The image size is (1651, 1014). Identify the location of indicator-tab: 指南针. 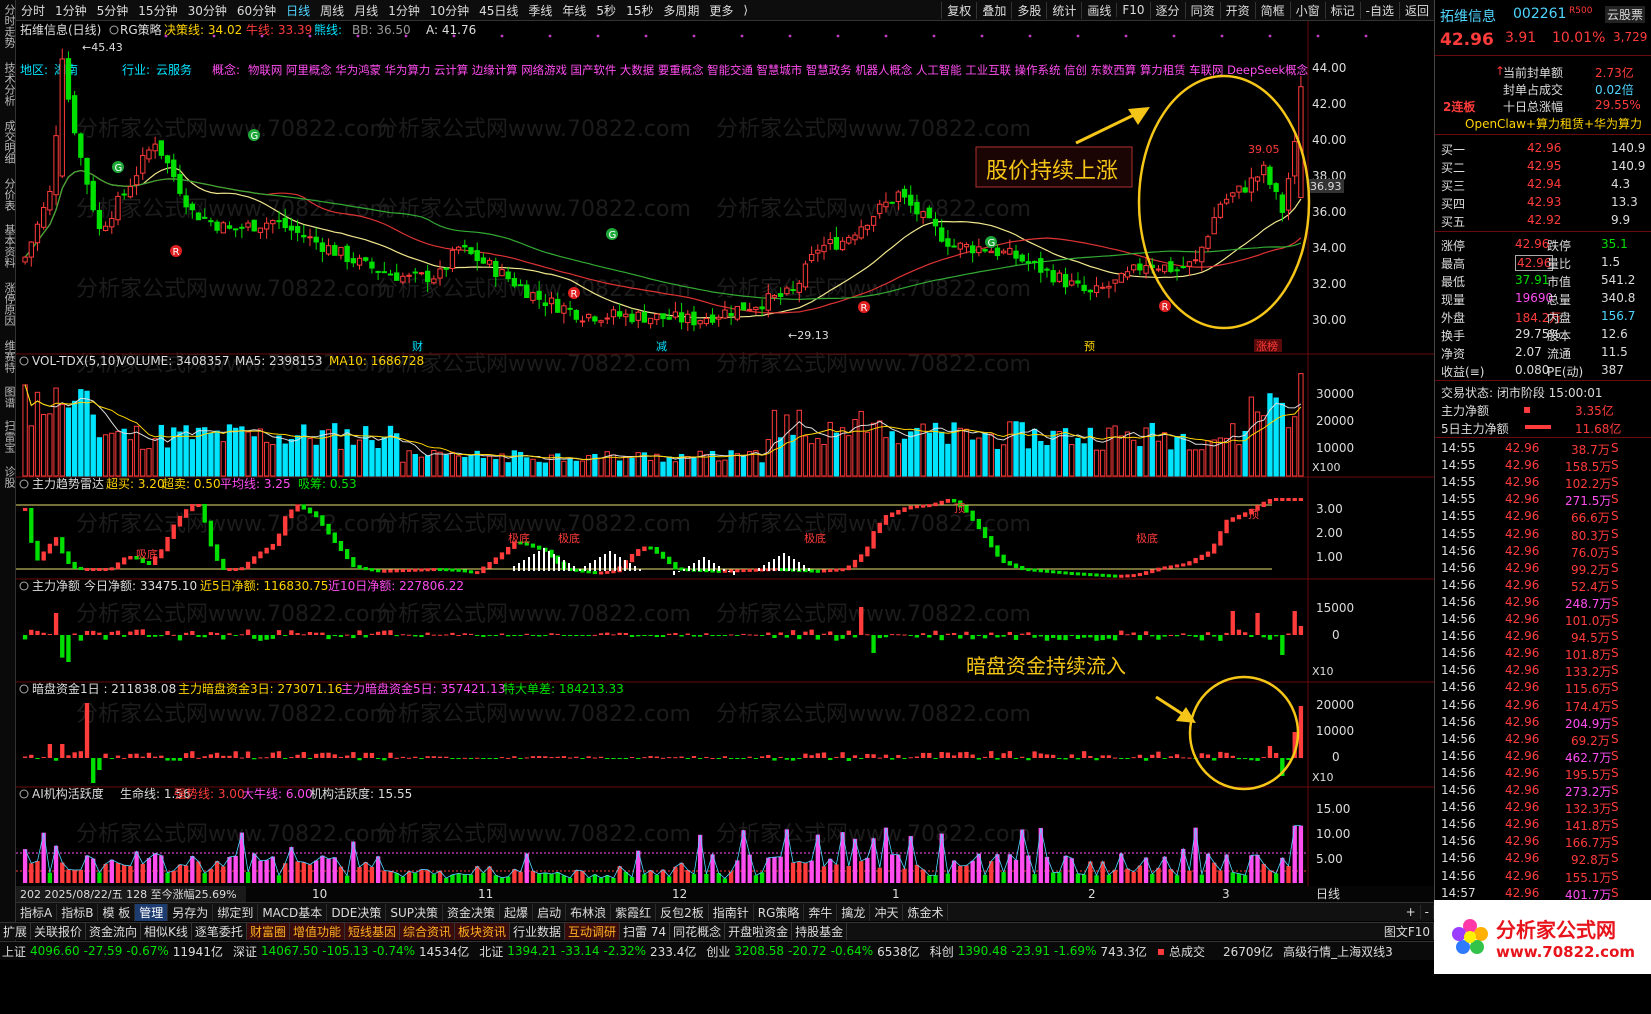
(731, 912).